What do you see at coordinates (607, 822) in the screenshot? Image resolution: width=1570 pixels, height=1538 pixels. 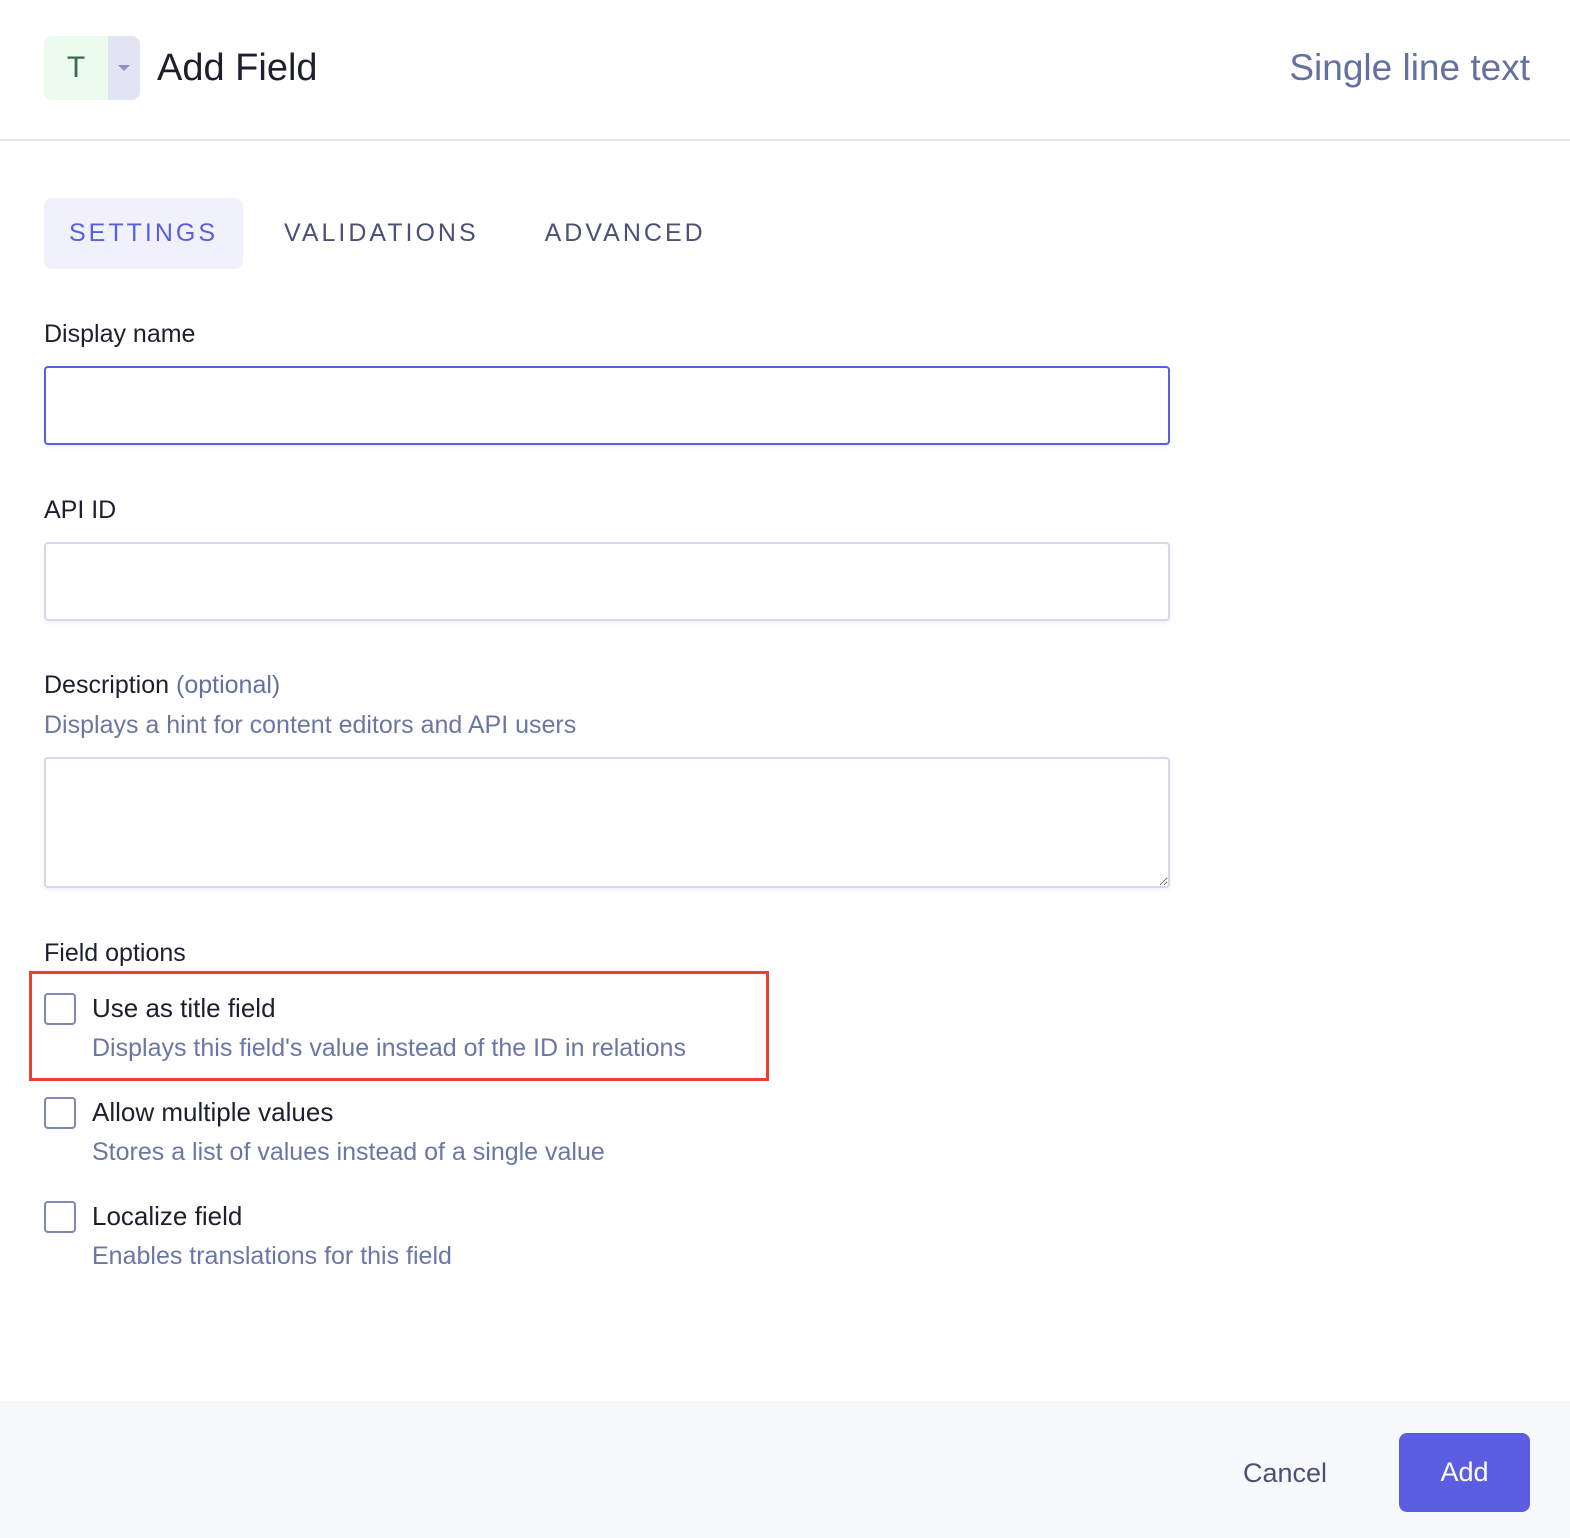 I see `description-textarea` at bounding box center [607, 822].